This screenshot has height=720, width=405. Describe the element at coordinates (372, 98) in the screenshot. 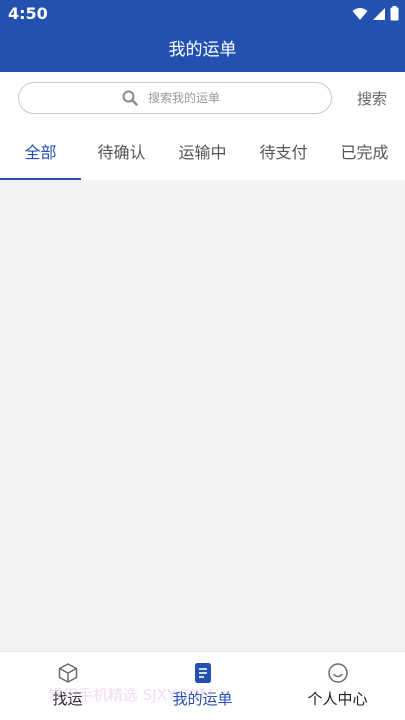

I see `search-button: 搜索` at that location.